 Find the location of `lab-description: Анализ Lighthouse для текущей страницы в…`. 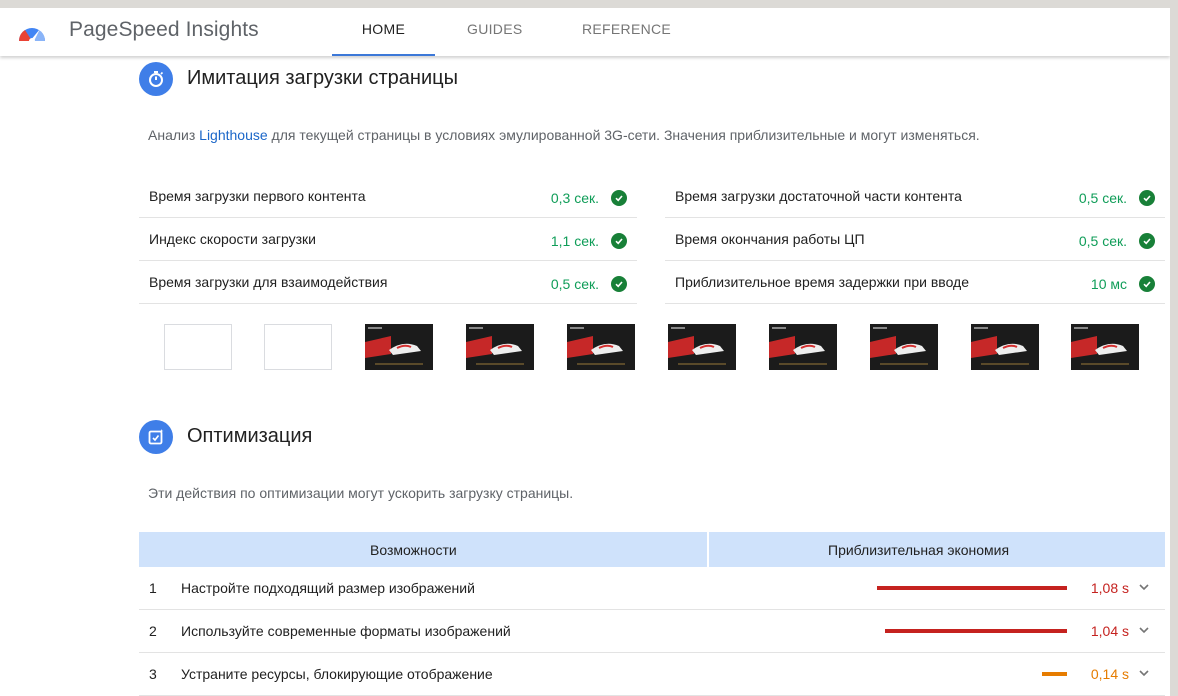

lab-description: Анализ Lighthouse для текущей страницы в… is located at coordinates (564, 135).